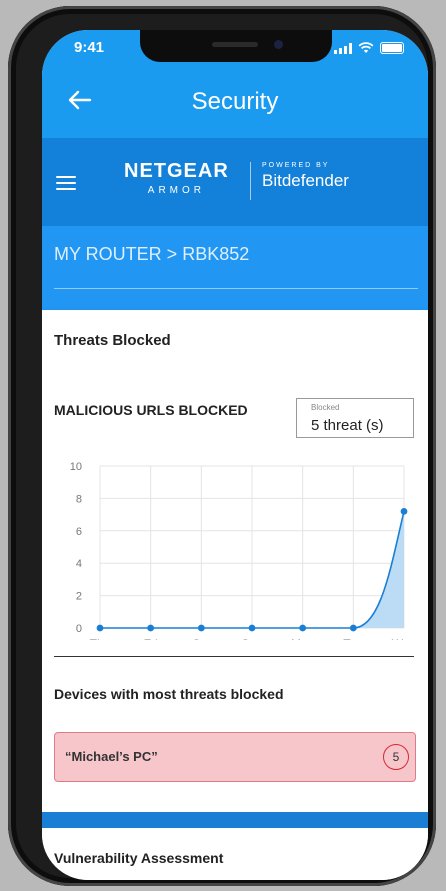 The width and height of the screenshot is (446, 891). I want to click on y-tick-label: 6, so click(79, 532).